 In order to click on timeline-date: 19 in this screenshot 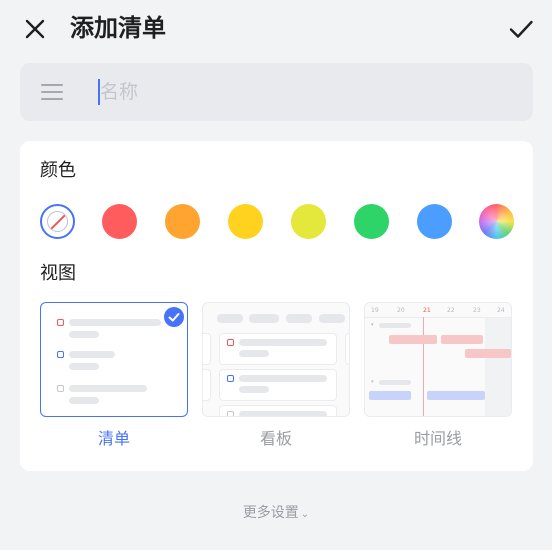, I will do `click(375, 310)`.